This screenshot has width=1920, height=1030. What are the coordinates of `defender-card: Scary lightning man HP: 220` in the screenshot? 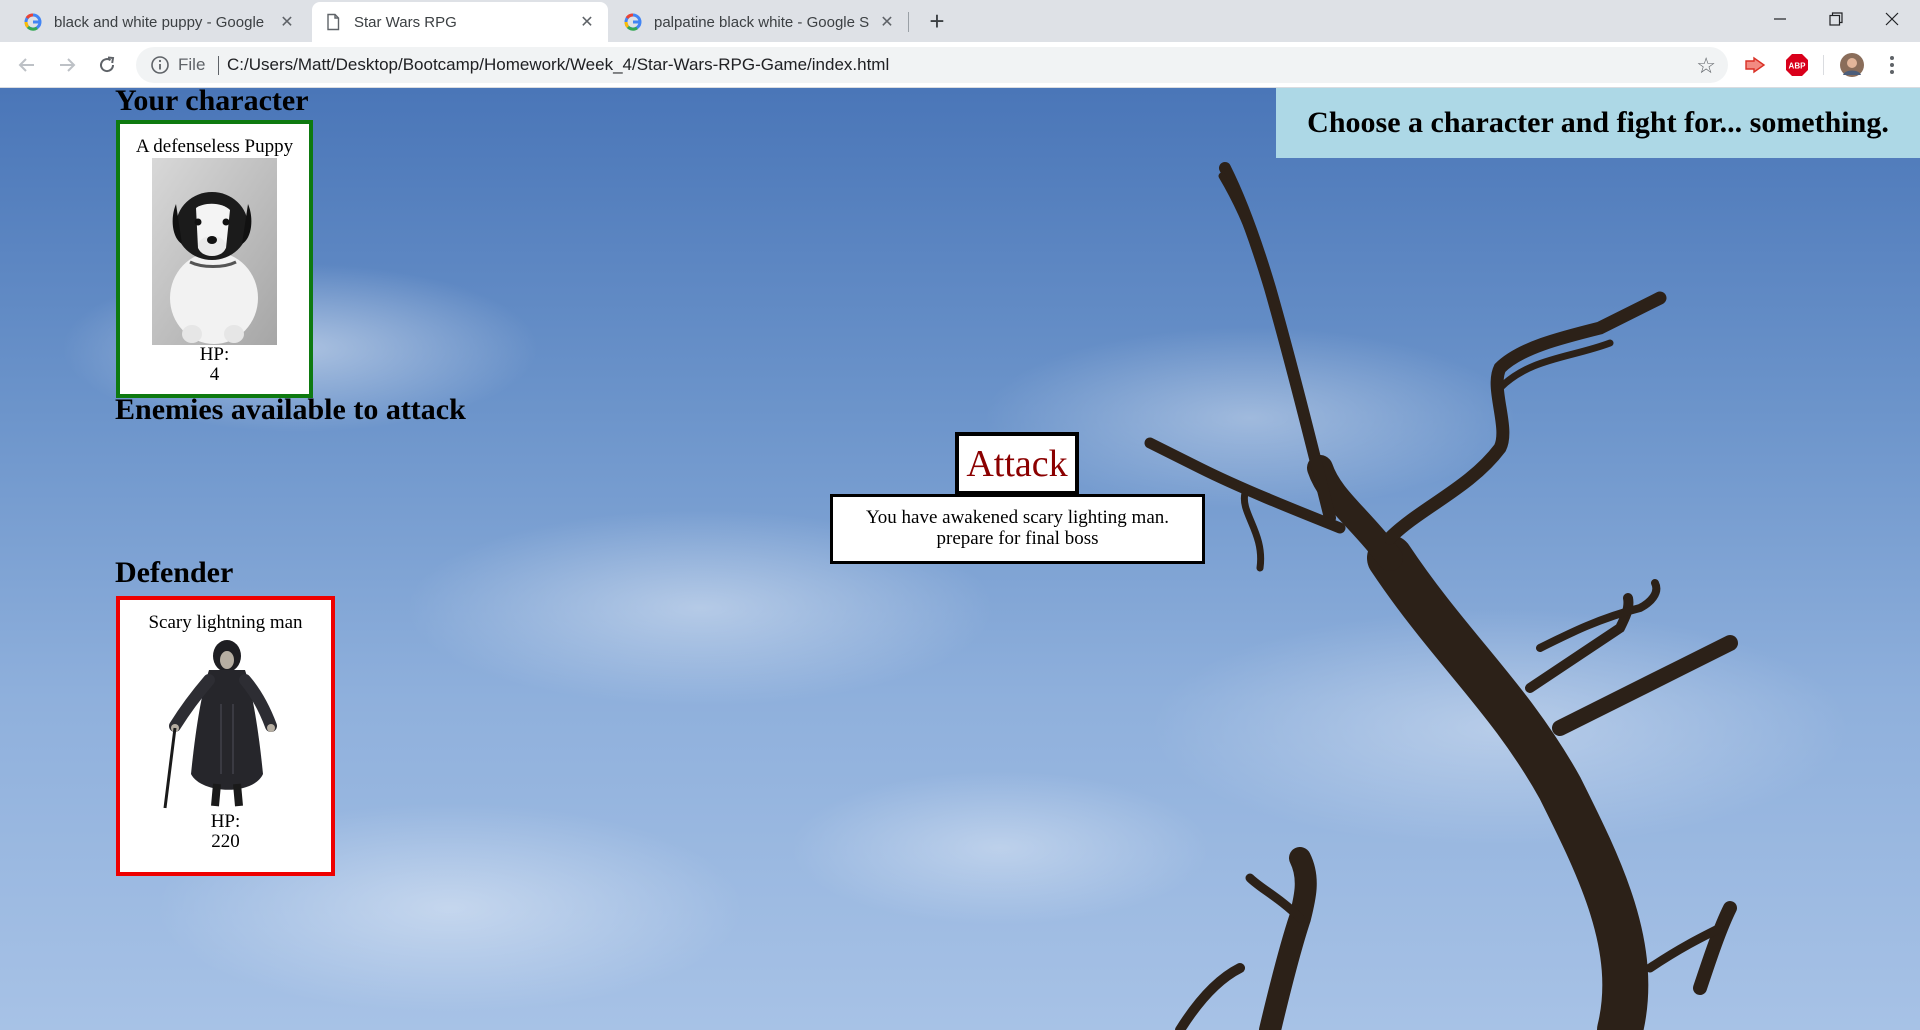 It's located at (225, 736).